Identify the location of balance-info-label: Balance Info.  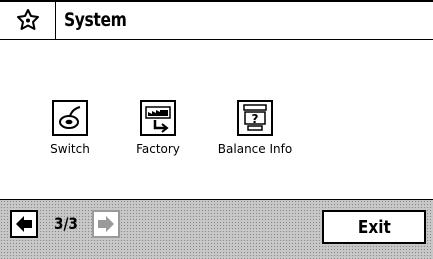
(255, 149).